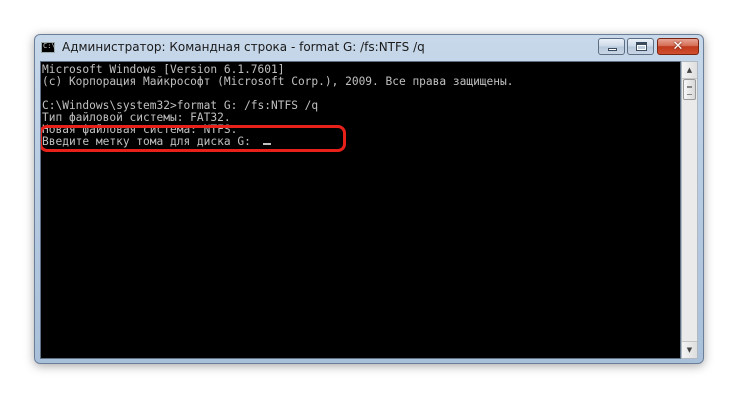 The height and width of the screenshot is (397, 736). Describe the element at coordinates (689, 210) in the screenshot. I see `vertical-scrollbar: ▲ ▼` at that location.